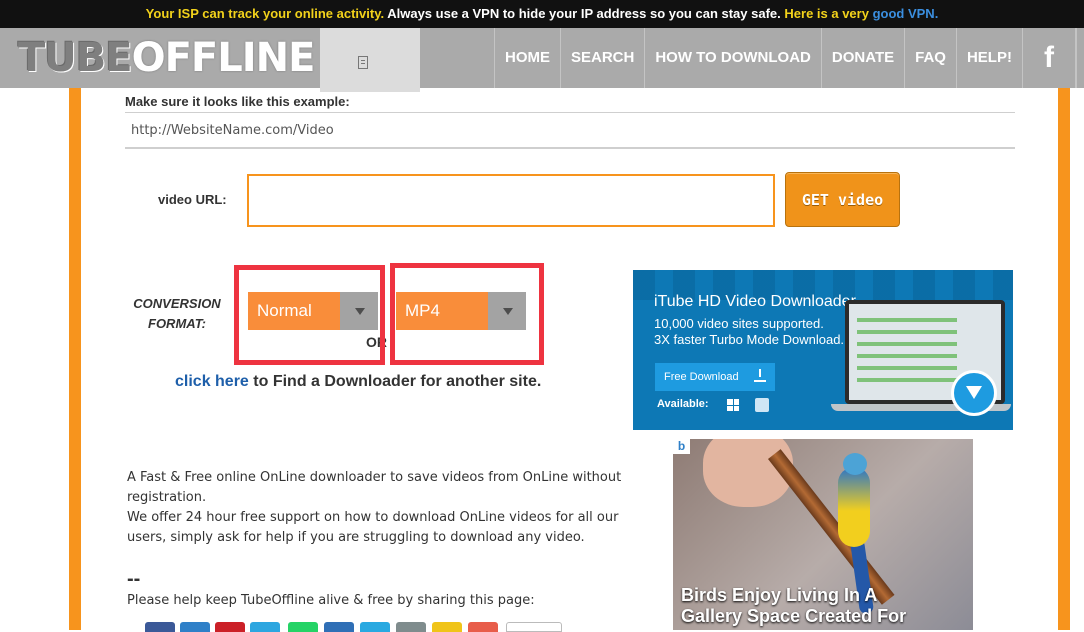 The height and width of the screenshot is (632, 1084). What do you see at coordinates (75, 359) in the screenshot?
I see `left-orange-border` at bounding box center [75, 359].